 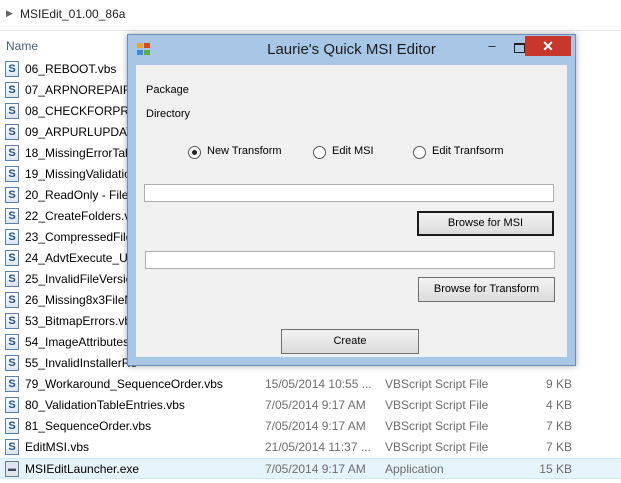 What do you see at coordinates (468, 151) in the screenshot?
I see `radio-label: Edit Tranfsorm` at bounding box center [468, 151].